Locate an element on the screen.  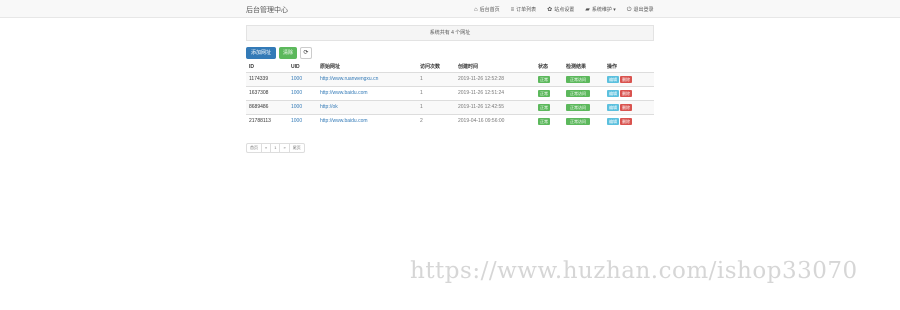
col-url: 原始网址 is located at coordinates (367, 67).